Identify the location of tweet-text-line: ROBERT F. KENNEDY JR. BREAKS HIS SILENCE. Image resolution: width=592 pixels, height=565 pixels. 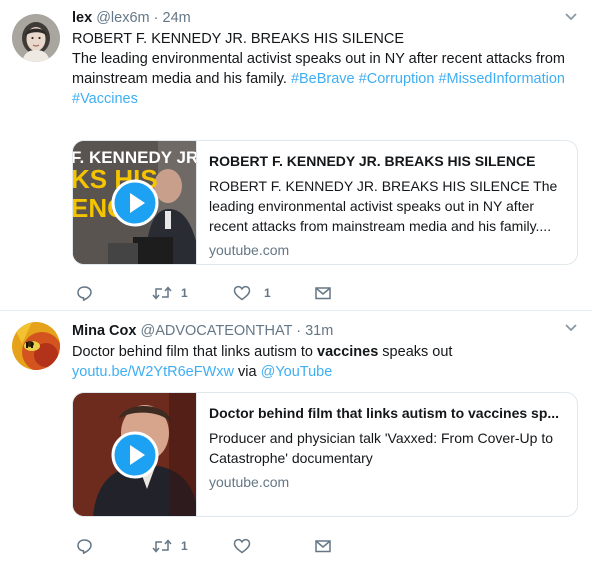
(238, 39).